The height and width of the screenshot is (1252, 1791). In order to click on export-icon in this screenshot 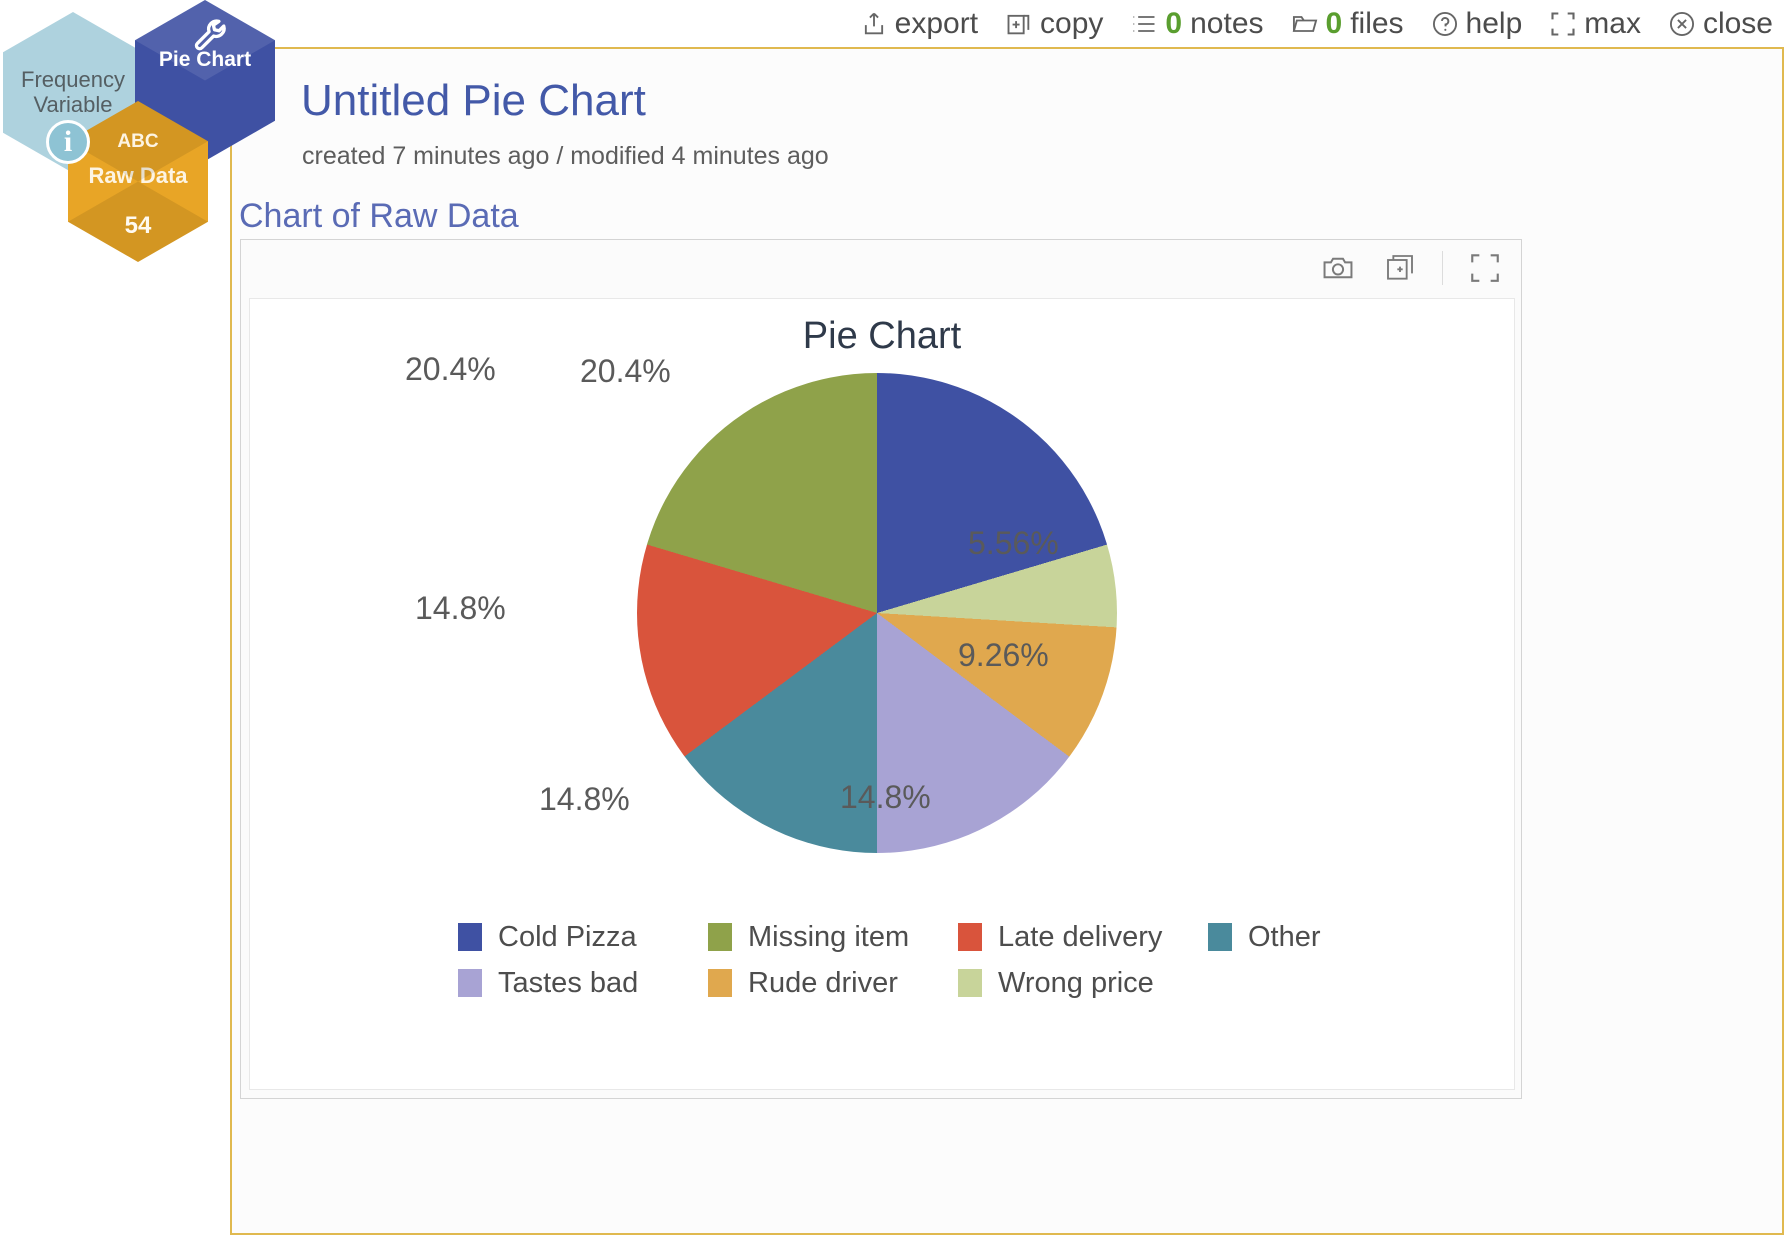, I will do `click(874, 24)`.